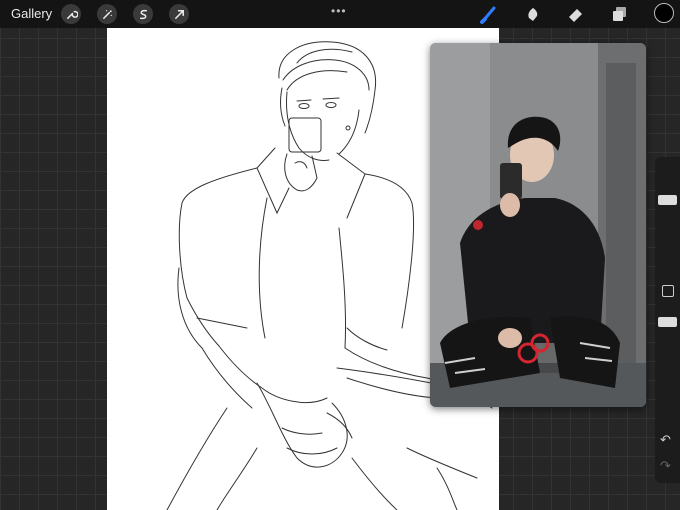 The height and width of the screenshot is (510, 680). I want to click on wrench-icon, so click(72, 14).